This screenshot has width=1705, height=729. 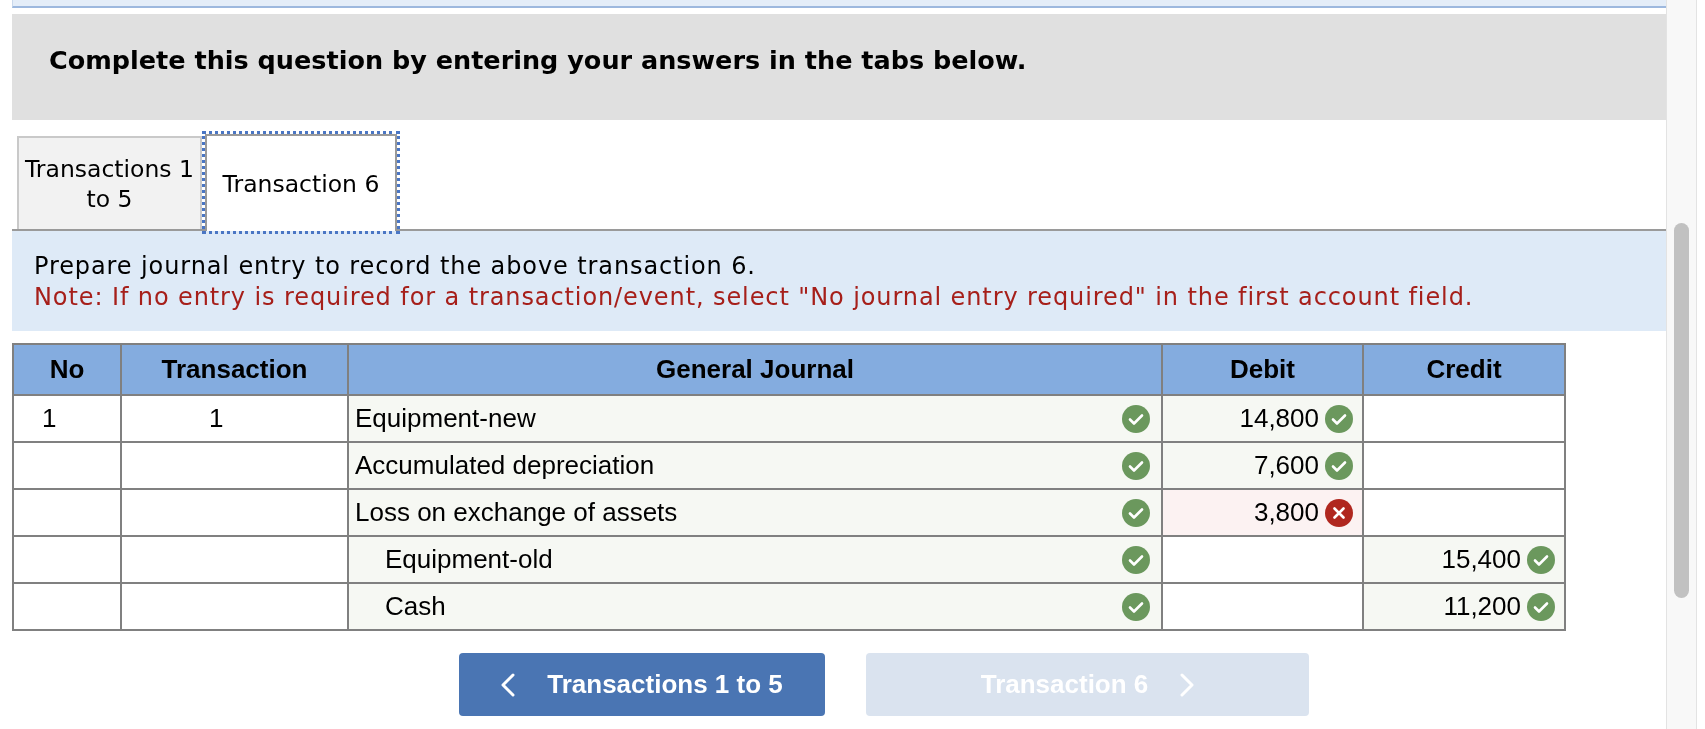 I want to click on account-name: Equipment-new, so click(x=445, y=418).